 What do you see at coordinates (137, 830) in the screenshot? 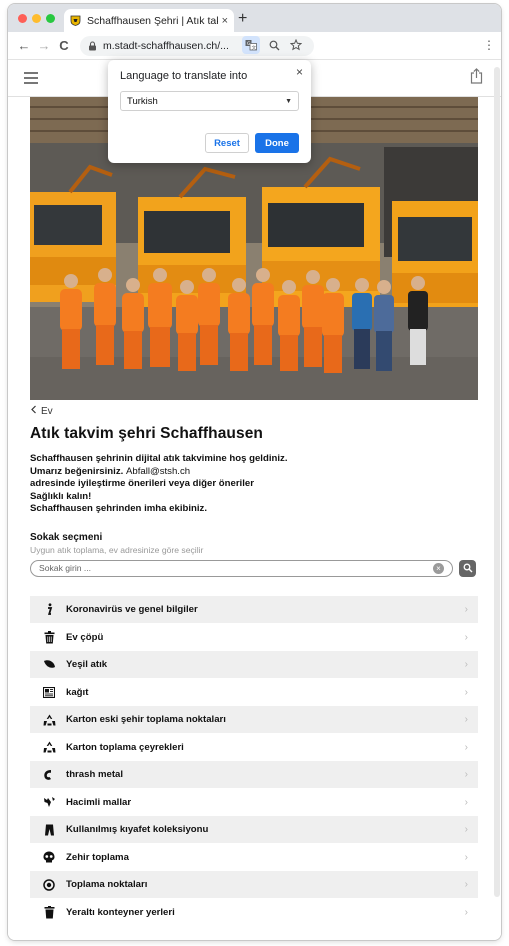
I see `category-label: Kullanılmış kıyafet koleksiyonu` at bounding box center [137, 830].